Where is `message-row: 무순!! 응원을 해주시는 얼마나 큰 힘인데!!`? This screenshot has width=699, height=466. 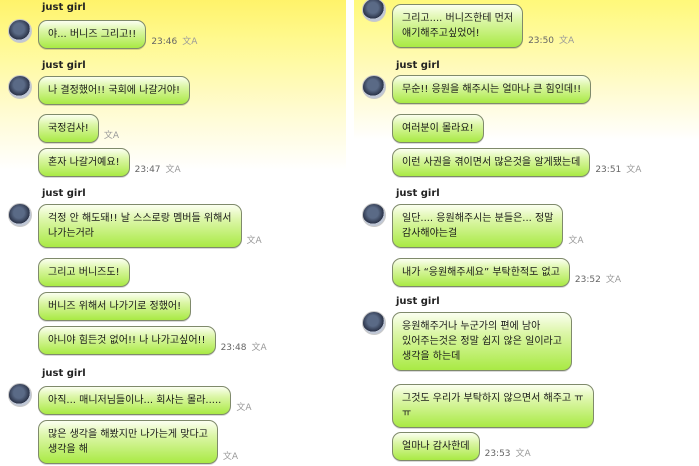
message-row: 무순!! 응원을 해주시는 얼마나 큰 힘인데!! is located at coordinates (492, 89).